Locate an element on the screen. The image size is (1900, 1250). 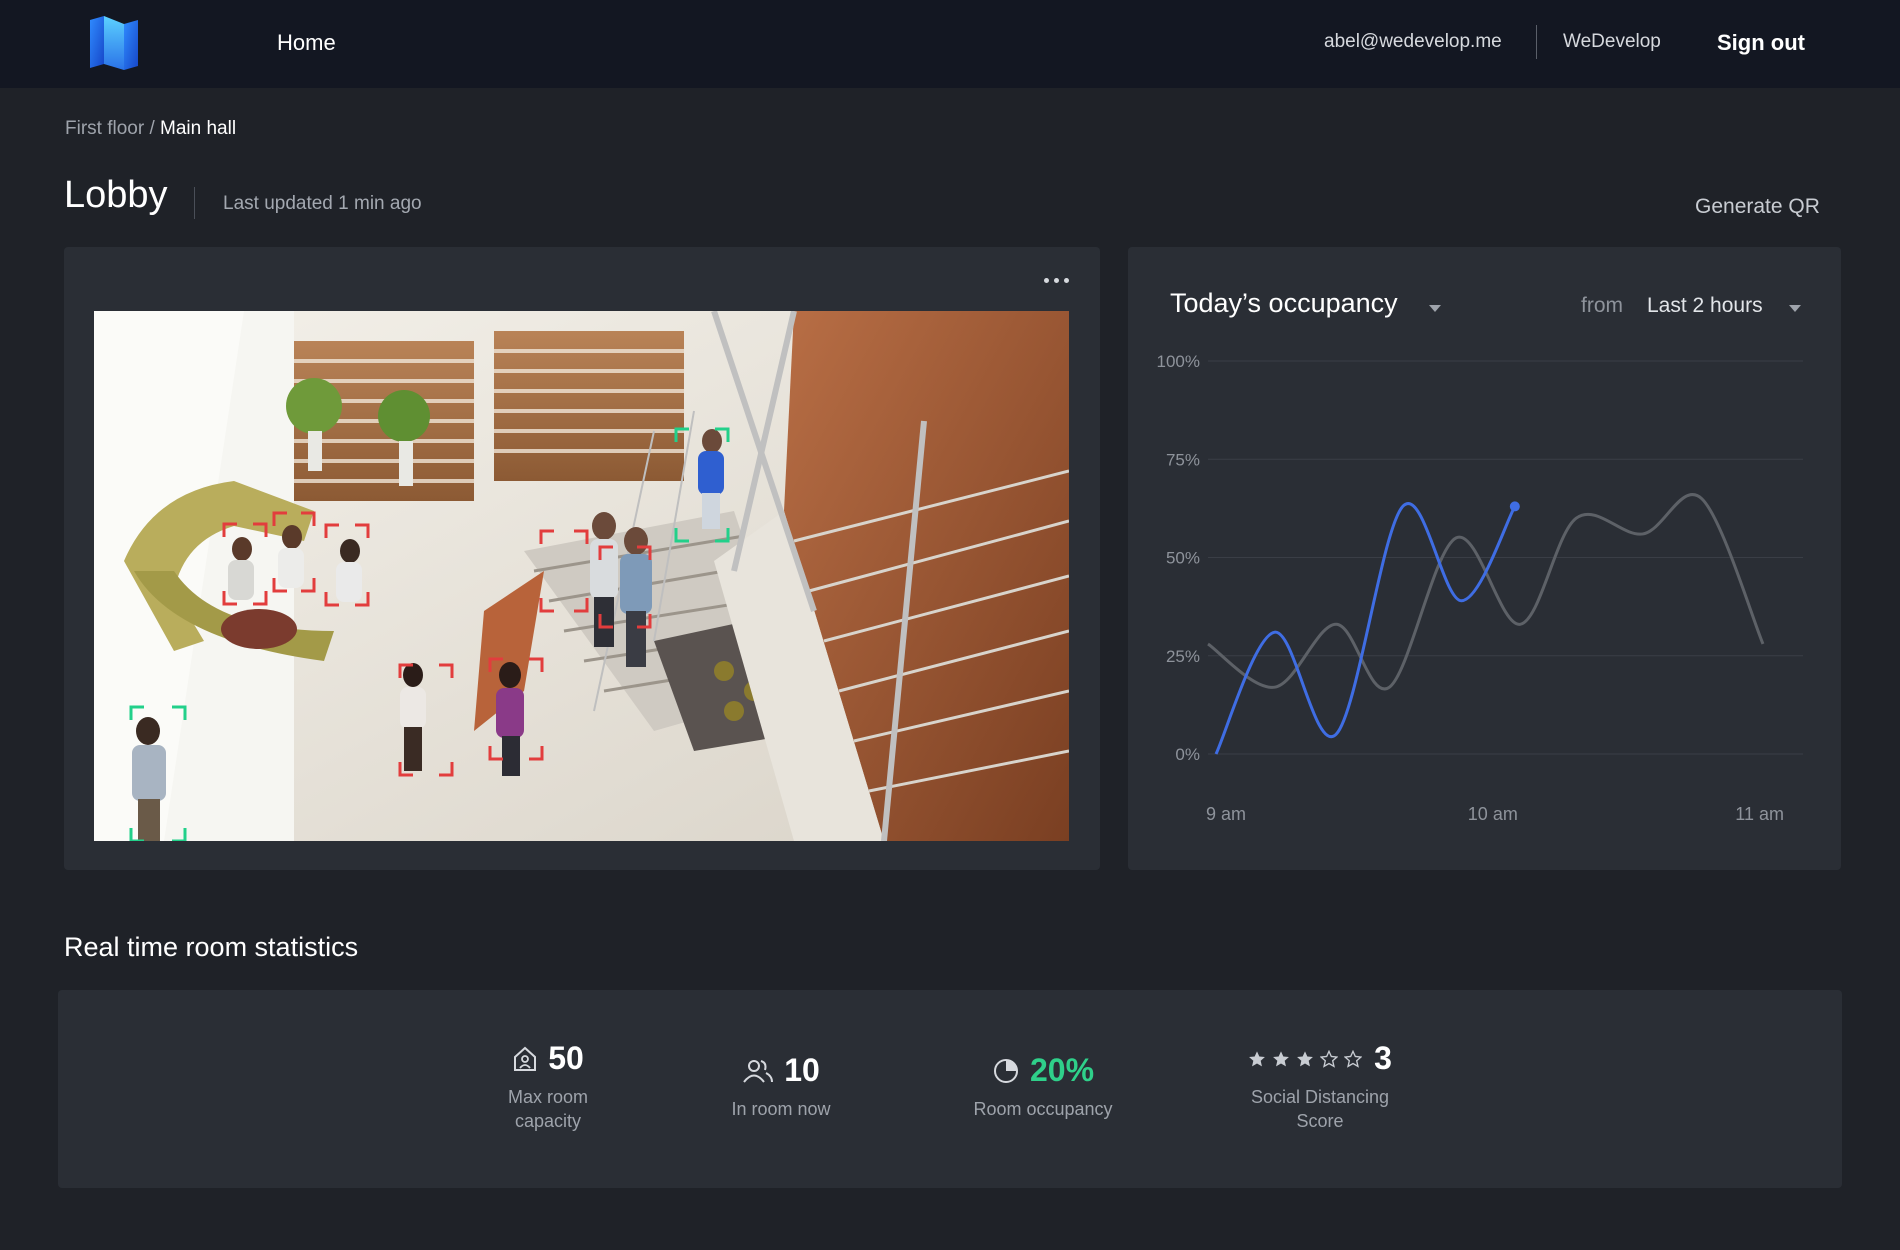
nav-divider is located at coordinates (1536, 42).